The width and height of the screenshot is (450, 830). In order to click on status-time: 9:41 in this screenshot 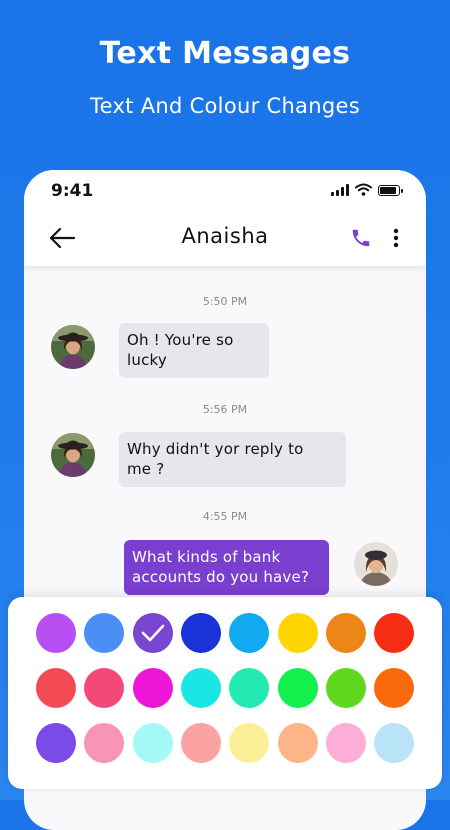, I will do `click(72, 191)`.